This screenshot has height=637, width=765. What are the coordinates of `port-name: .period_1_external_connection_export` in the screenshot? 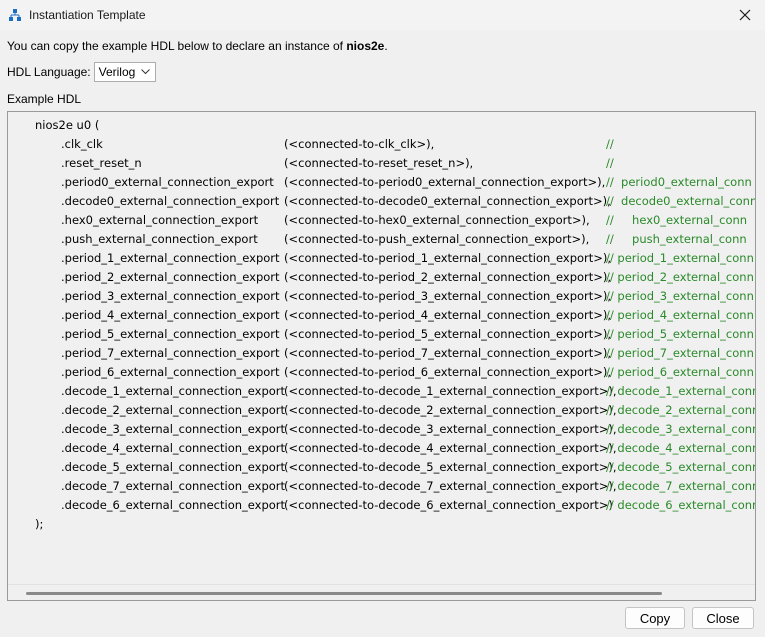 It's located at (170, 258).